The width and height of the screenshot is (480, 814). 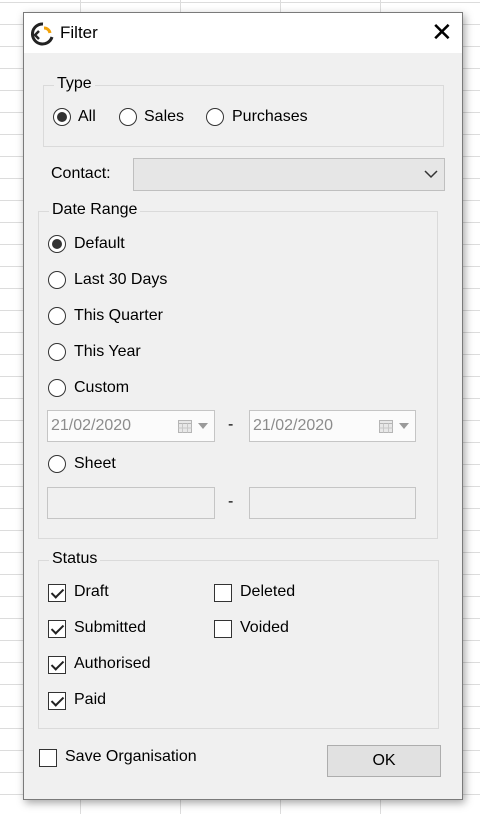 What do you see at coordinates (74, 84) in the screenshot?
I see `type-legend: Type` at bounding box center [74, 84].